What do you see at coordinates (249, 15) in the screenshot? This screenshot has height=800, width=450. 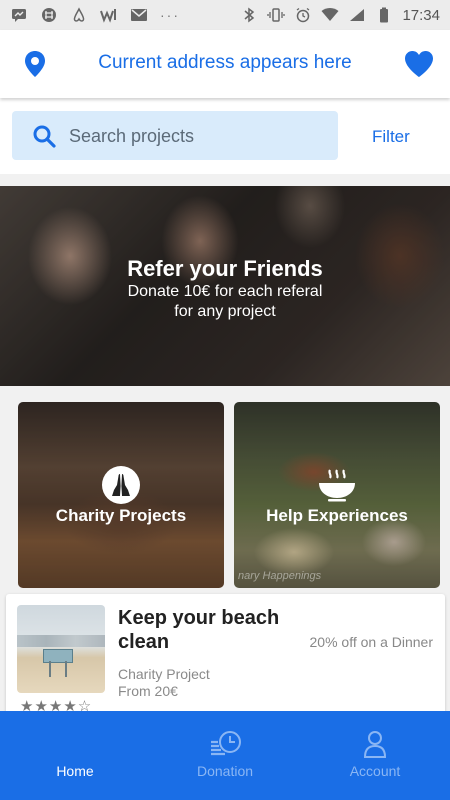 I see `bluetooth-icon` at bounding box center [249, 15].